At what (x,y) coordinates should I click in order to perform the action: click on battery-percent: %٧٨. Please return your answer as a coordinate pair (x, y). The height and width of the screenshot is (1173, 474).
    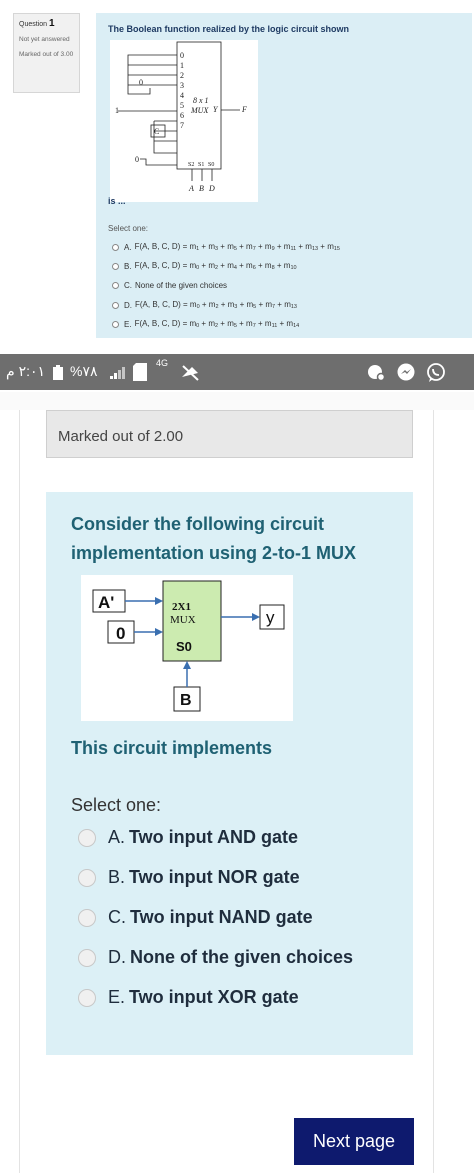
    Looking at the image, I should click on (84, 371).